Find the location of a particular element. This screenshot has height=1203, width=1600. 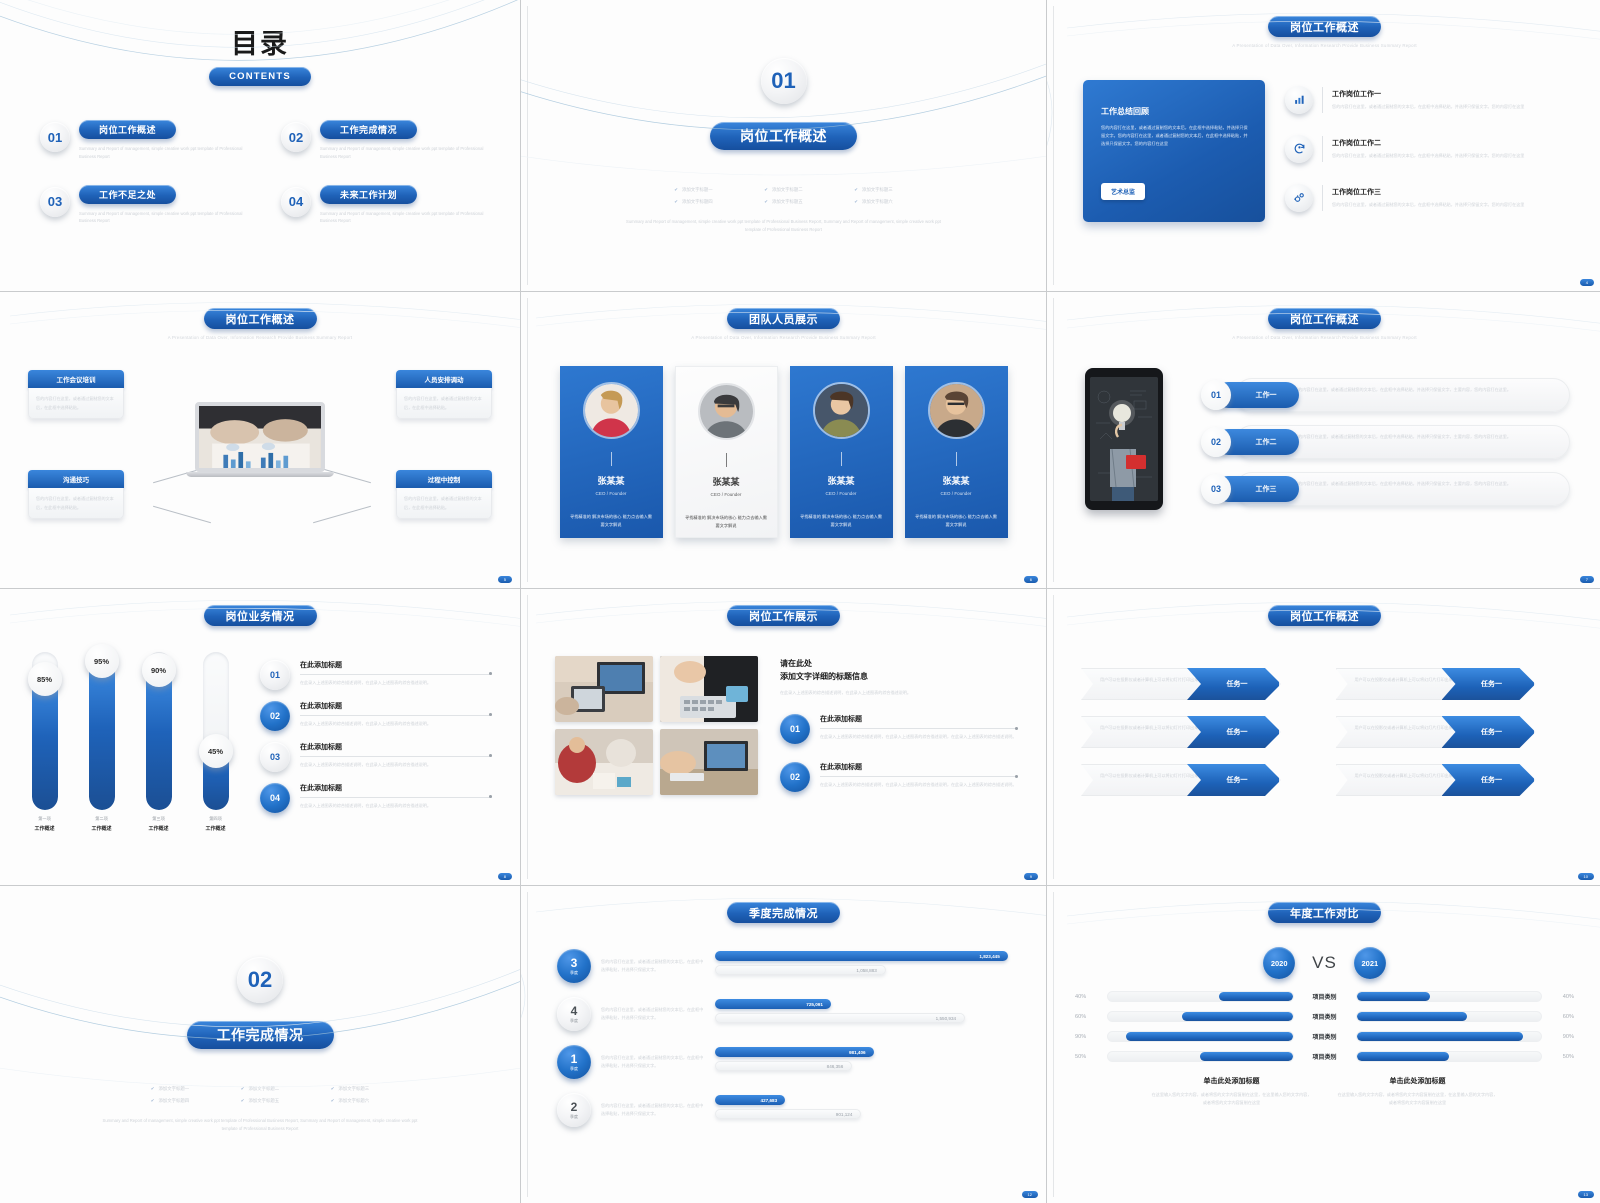

item-number: 03 is located at coordinates (275, 756).